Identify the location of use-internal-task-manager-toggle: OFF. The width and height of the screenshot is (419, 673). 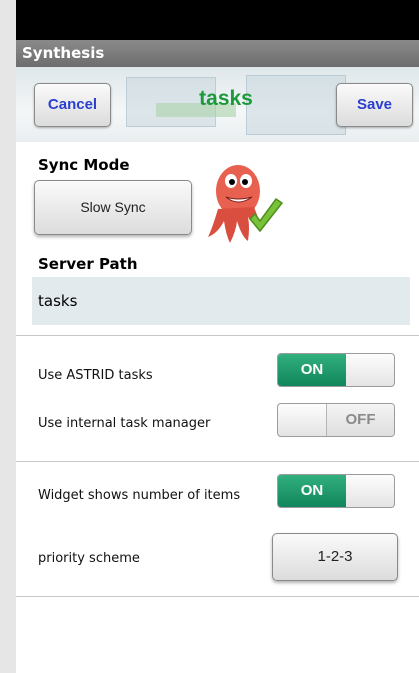
(336, 420).